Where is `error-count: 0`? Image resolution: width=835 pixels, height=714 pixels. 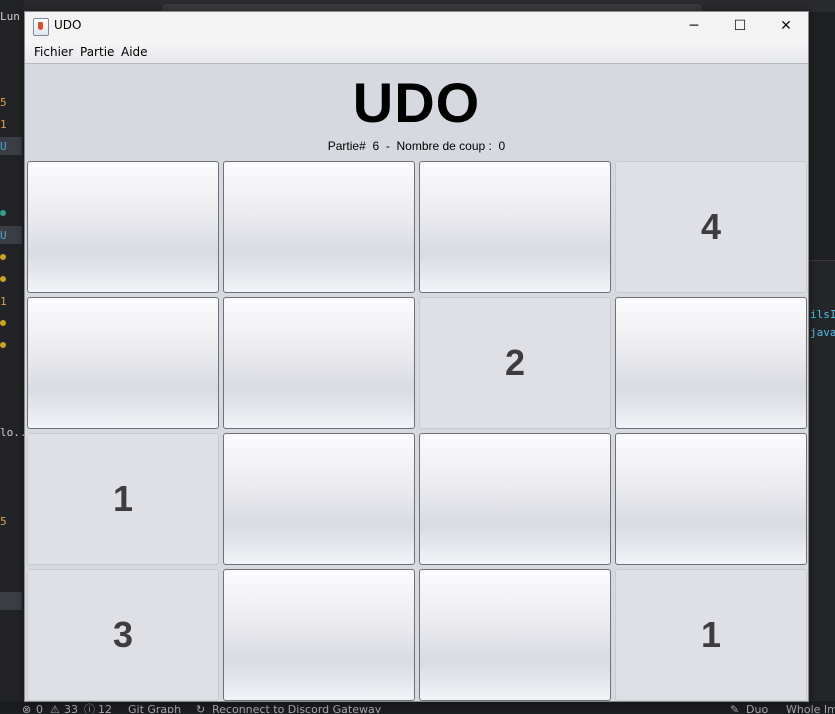 error-count: 0 is located at coordinates (39, 707).